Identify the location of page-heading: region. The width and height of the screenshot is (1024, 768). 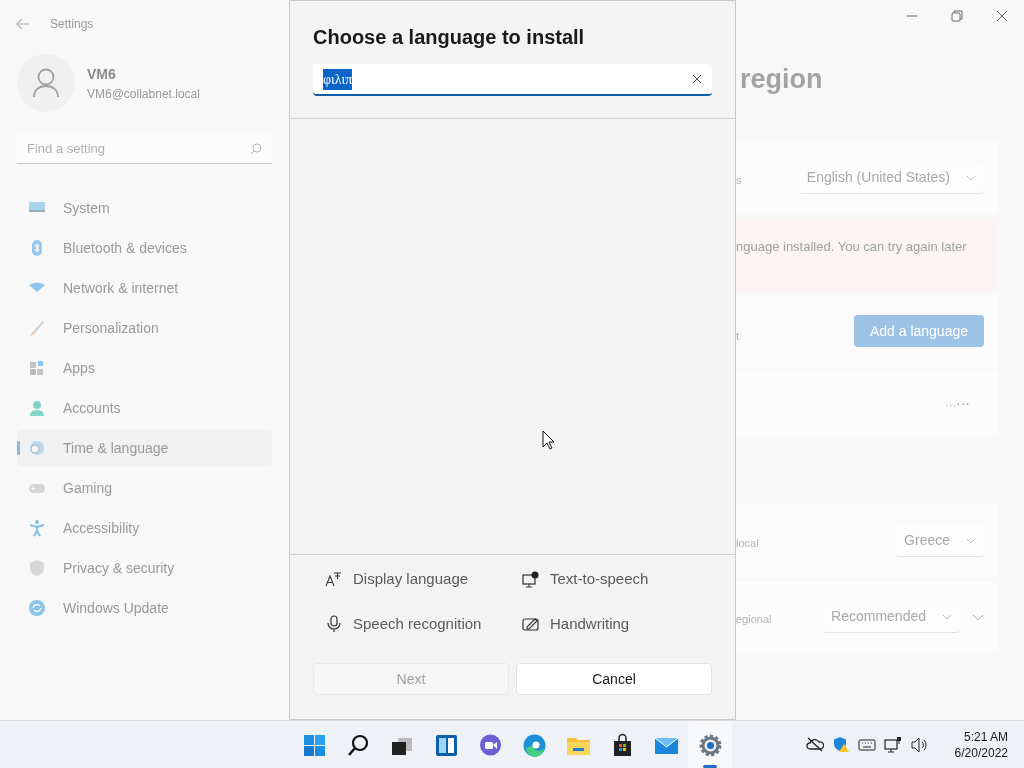
(782, 79).